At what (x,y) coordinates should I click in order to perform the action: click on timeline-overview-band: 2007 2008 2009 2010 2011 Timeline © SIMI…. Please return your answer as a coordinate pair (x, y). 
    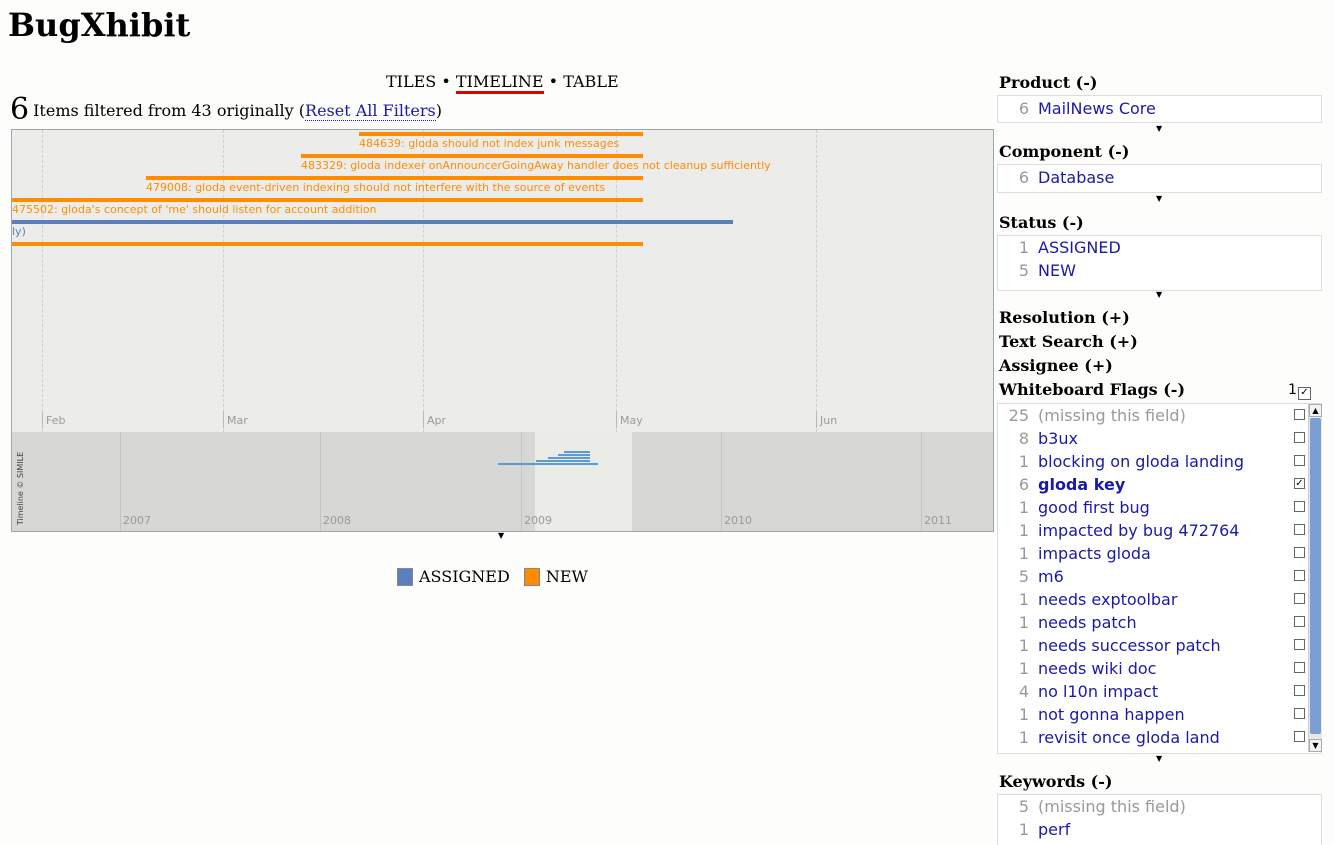
    Looking at the image, I should click on (502, 481).